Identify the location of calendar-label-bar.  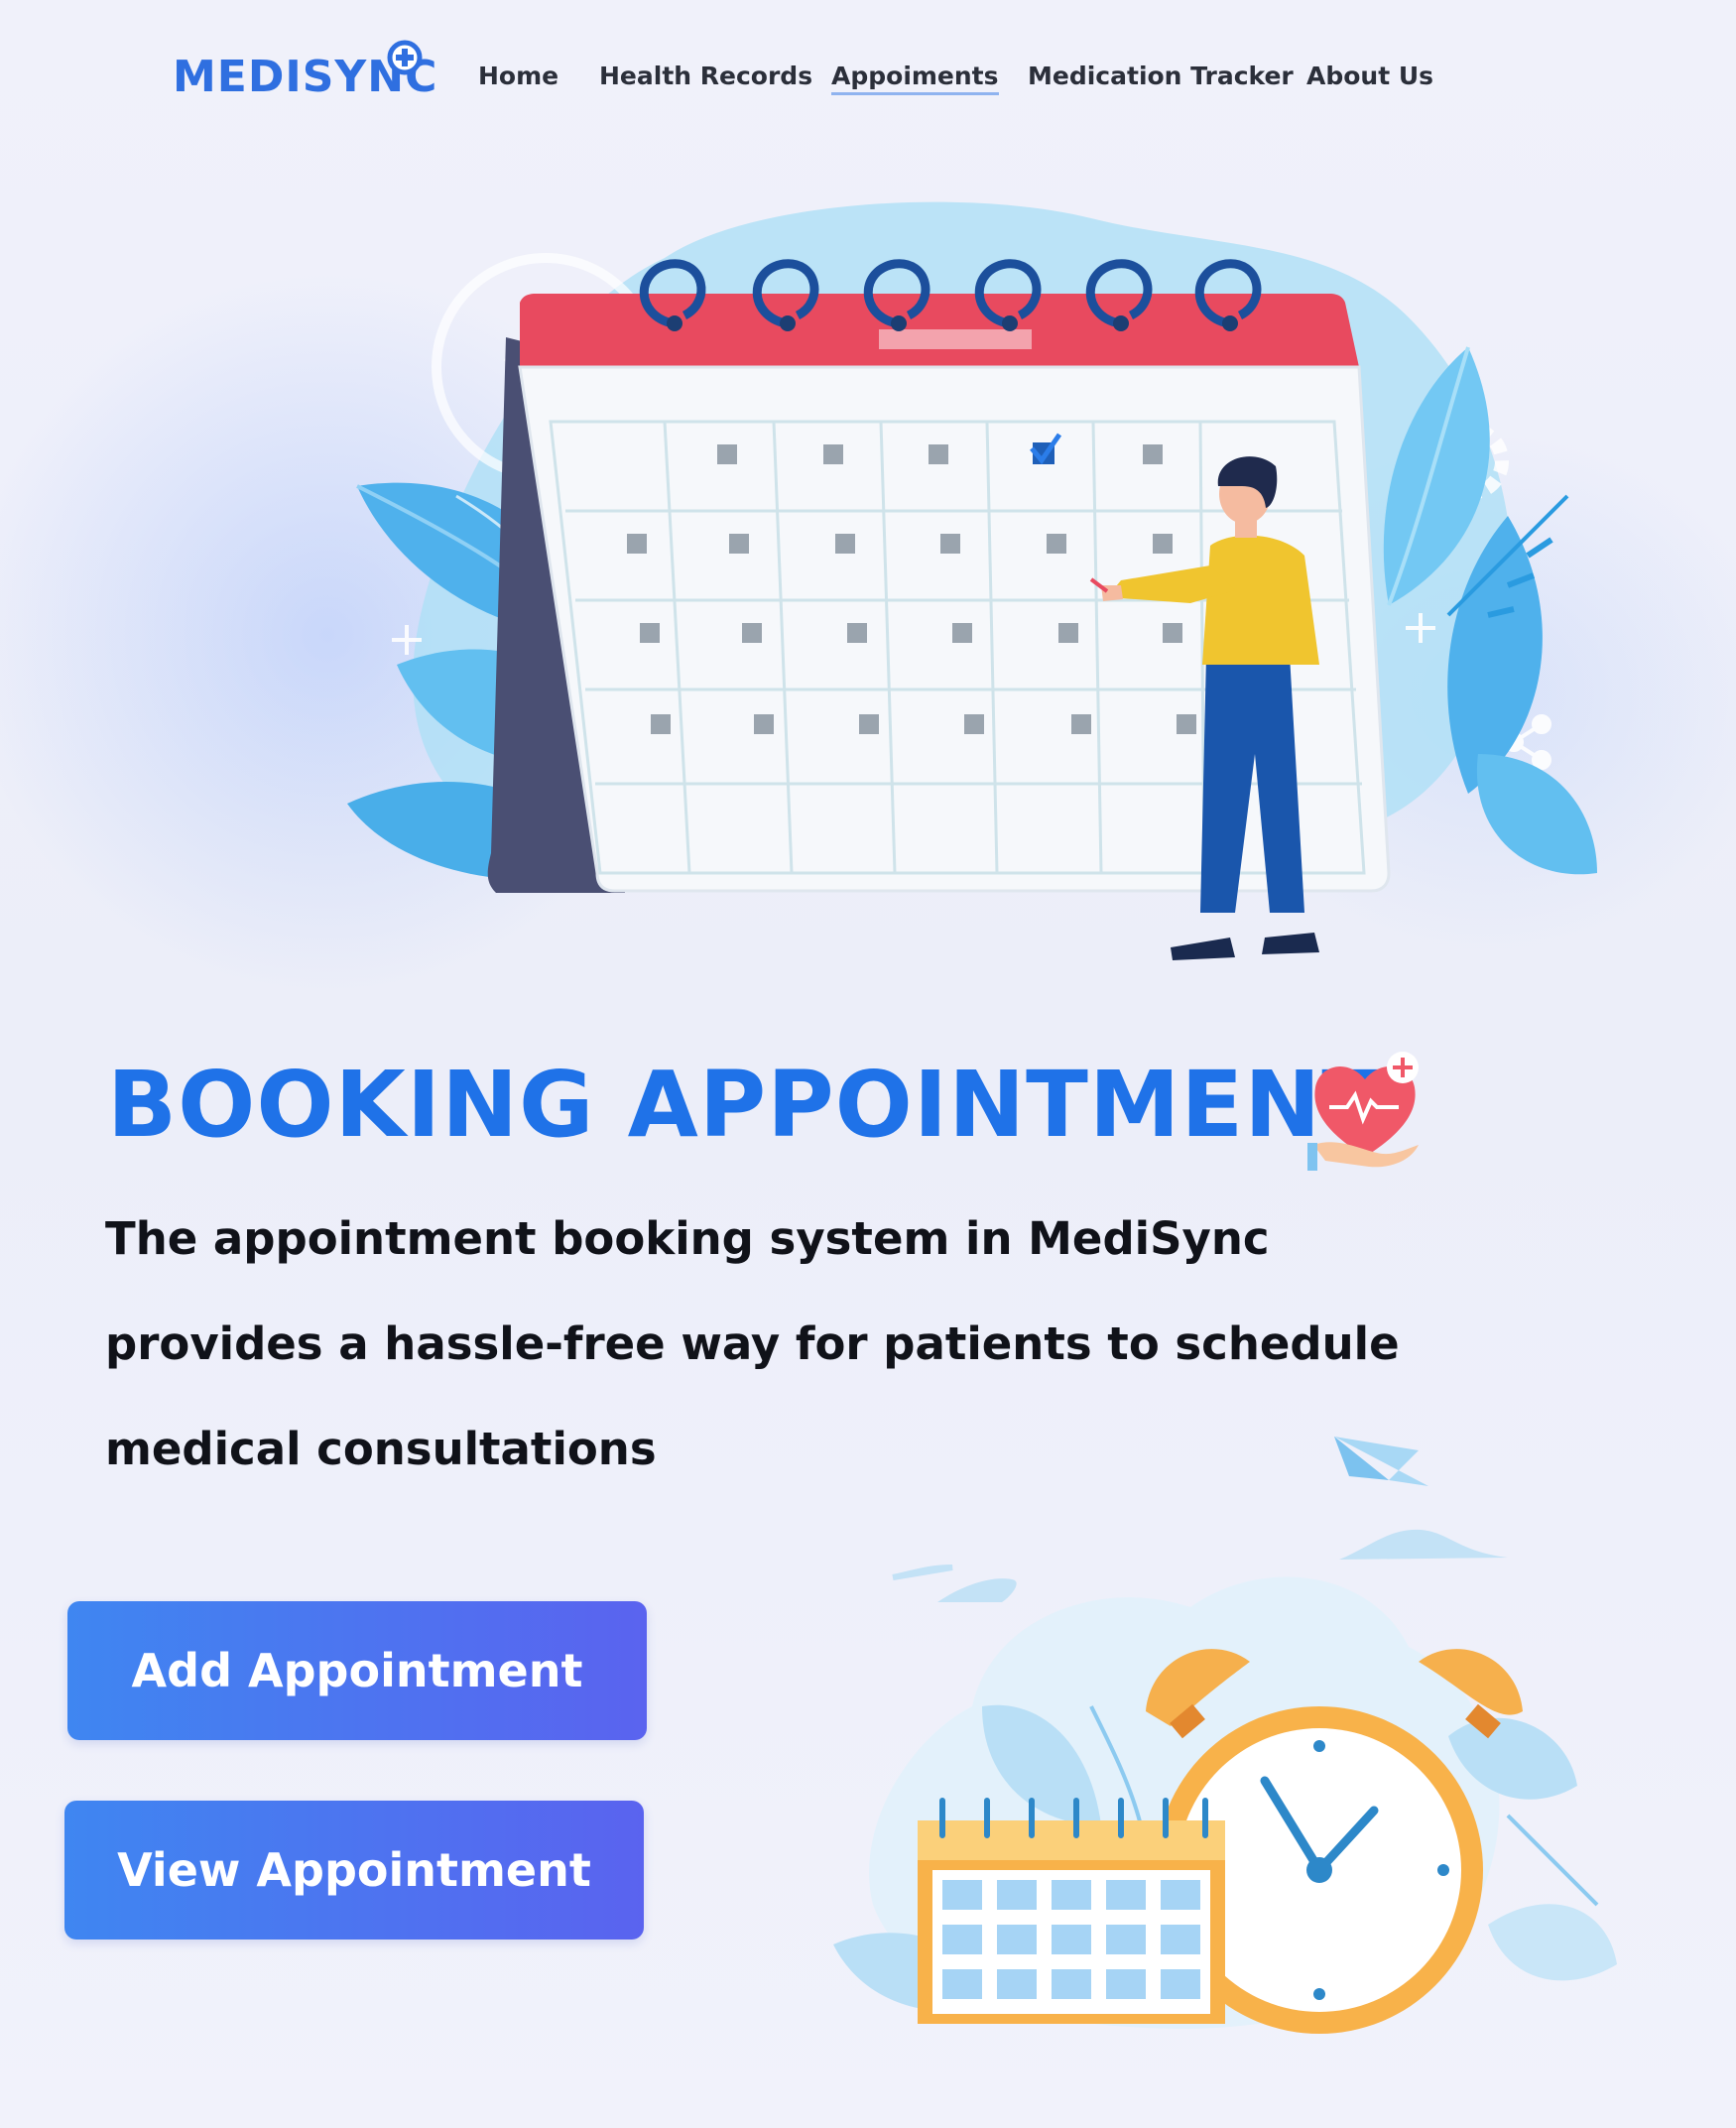
(955, 339).